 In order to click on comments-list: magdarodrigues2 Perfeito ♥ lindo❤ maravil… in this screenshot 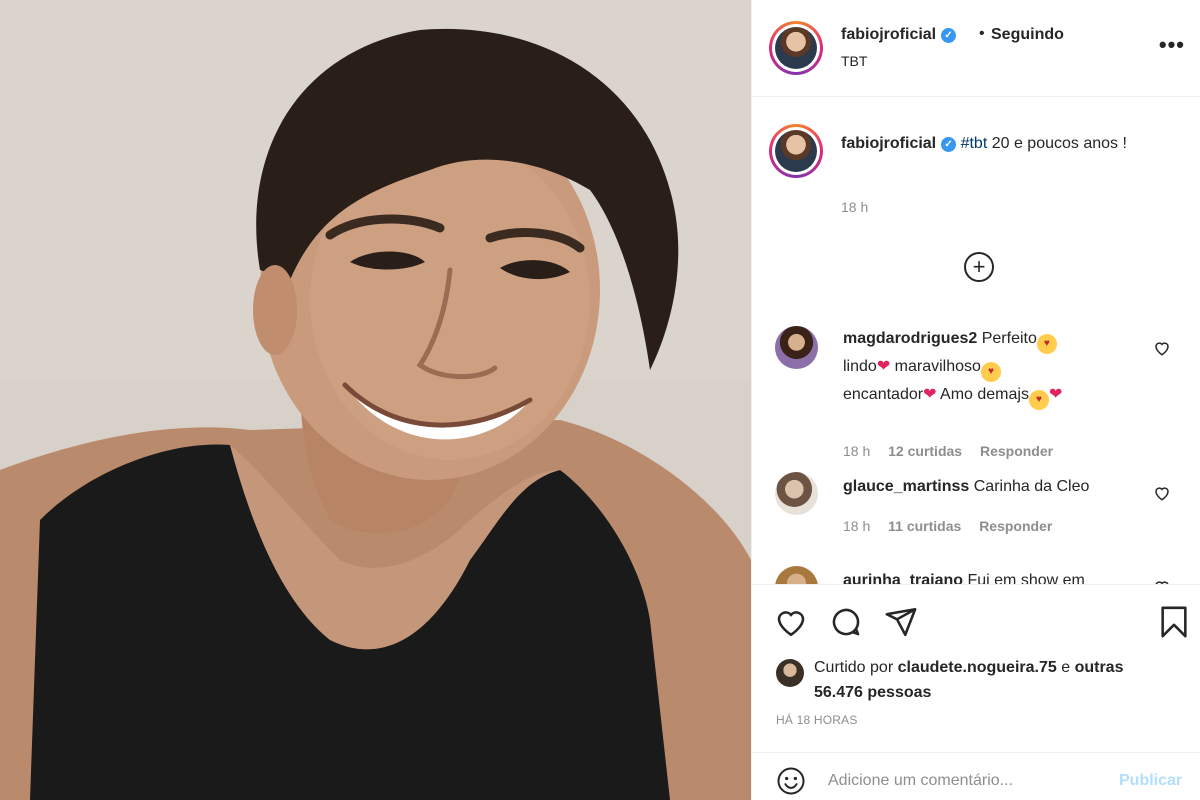, I will do `click(976, 442)`.